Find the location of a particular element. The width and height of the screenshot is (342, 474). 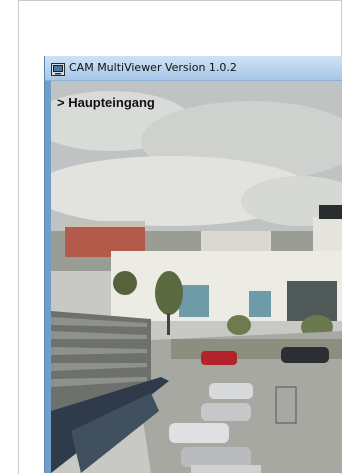

window-titlebar: CAM MultiViewer Version 1.0.2 is located at coordinates (193, 68).